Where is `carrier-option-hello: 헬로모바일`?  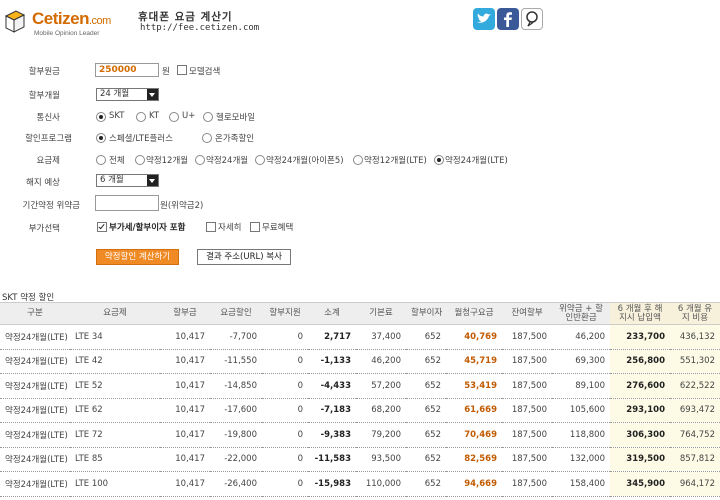 carrier-option-hello: 헬로모바일 is located at coordinates (236, 118).